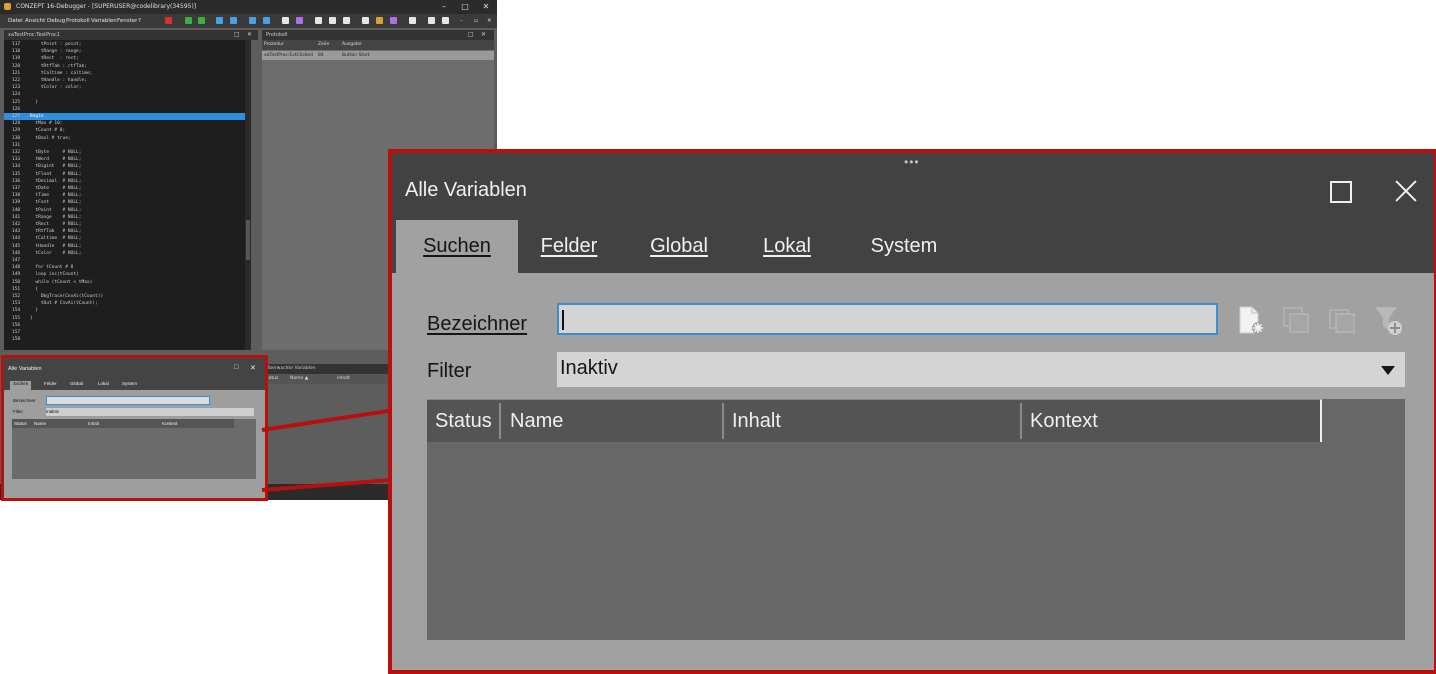  Describe the element at coordinates (55, 210) in the screenshot. I see `code-line: tPoint # NULL;` at that location.